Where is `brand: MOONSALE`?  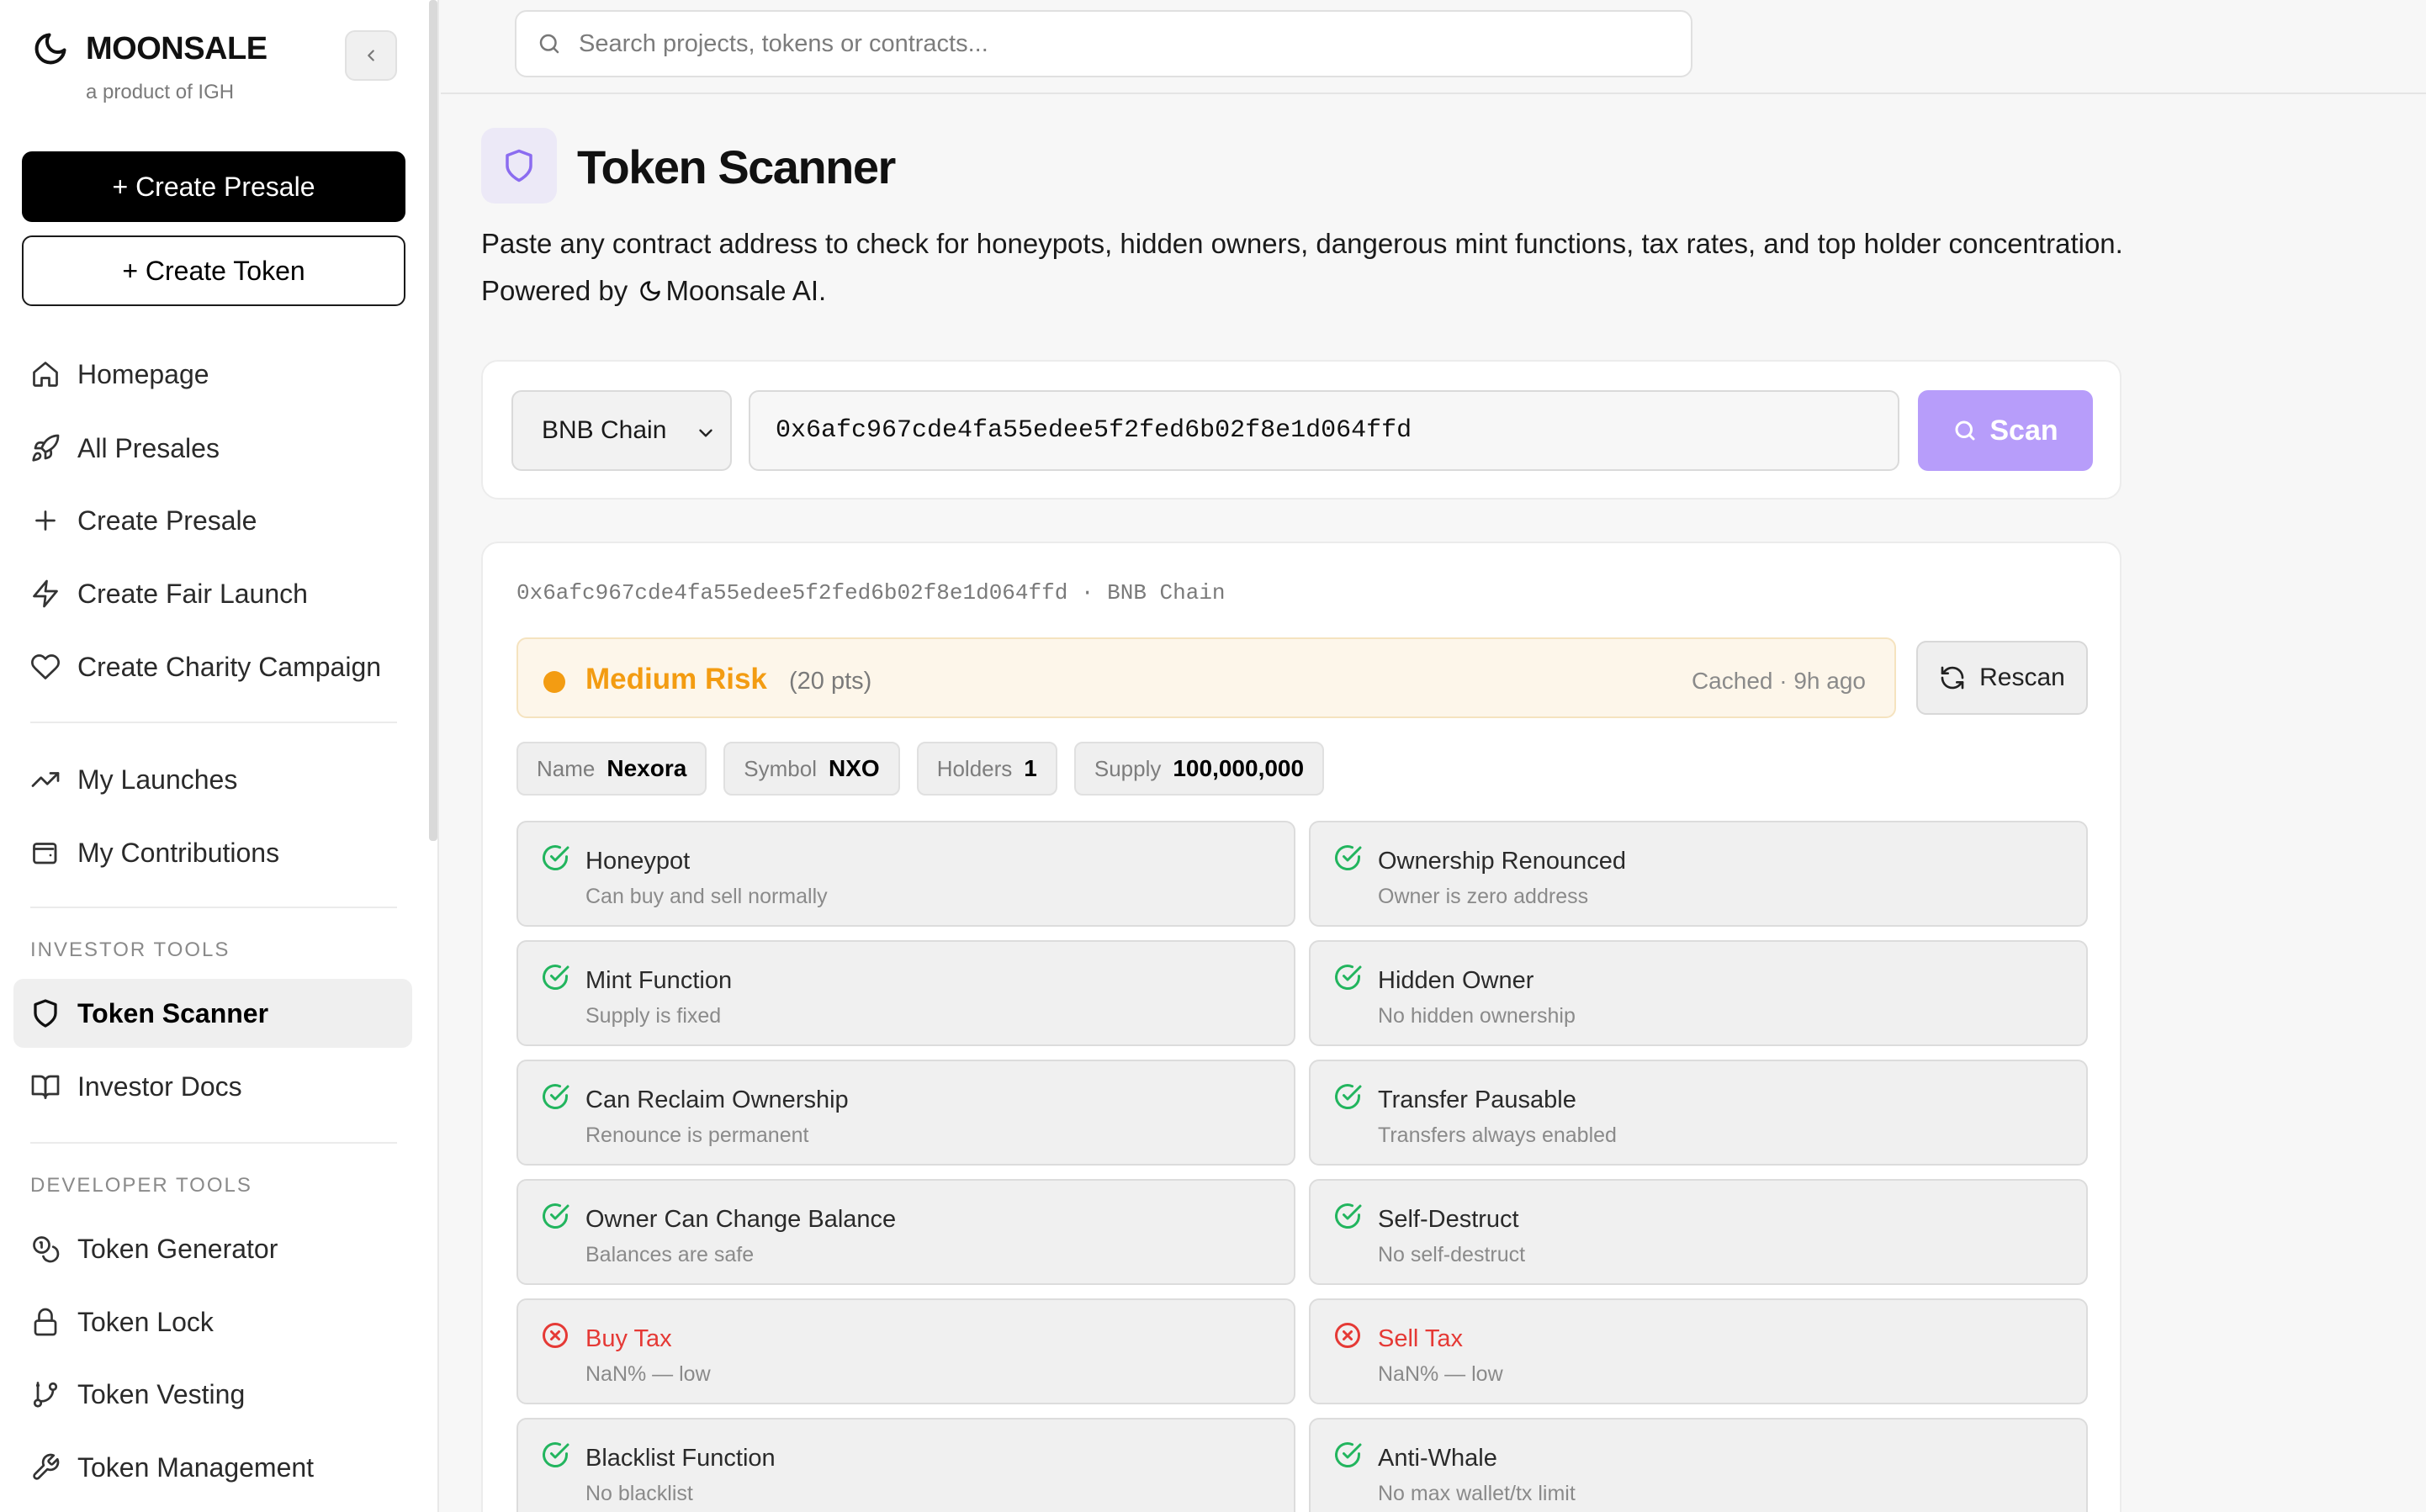 brand: MOONSALE is located at coordinates (149, 48).